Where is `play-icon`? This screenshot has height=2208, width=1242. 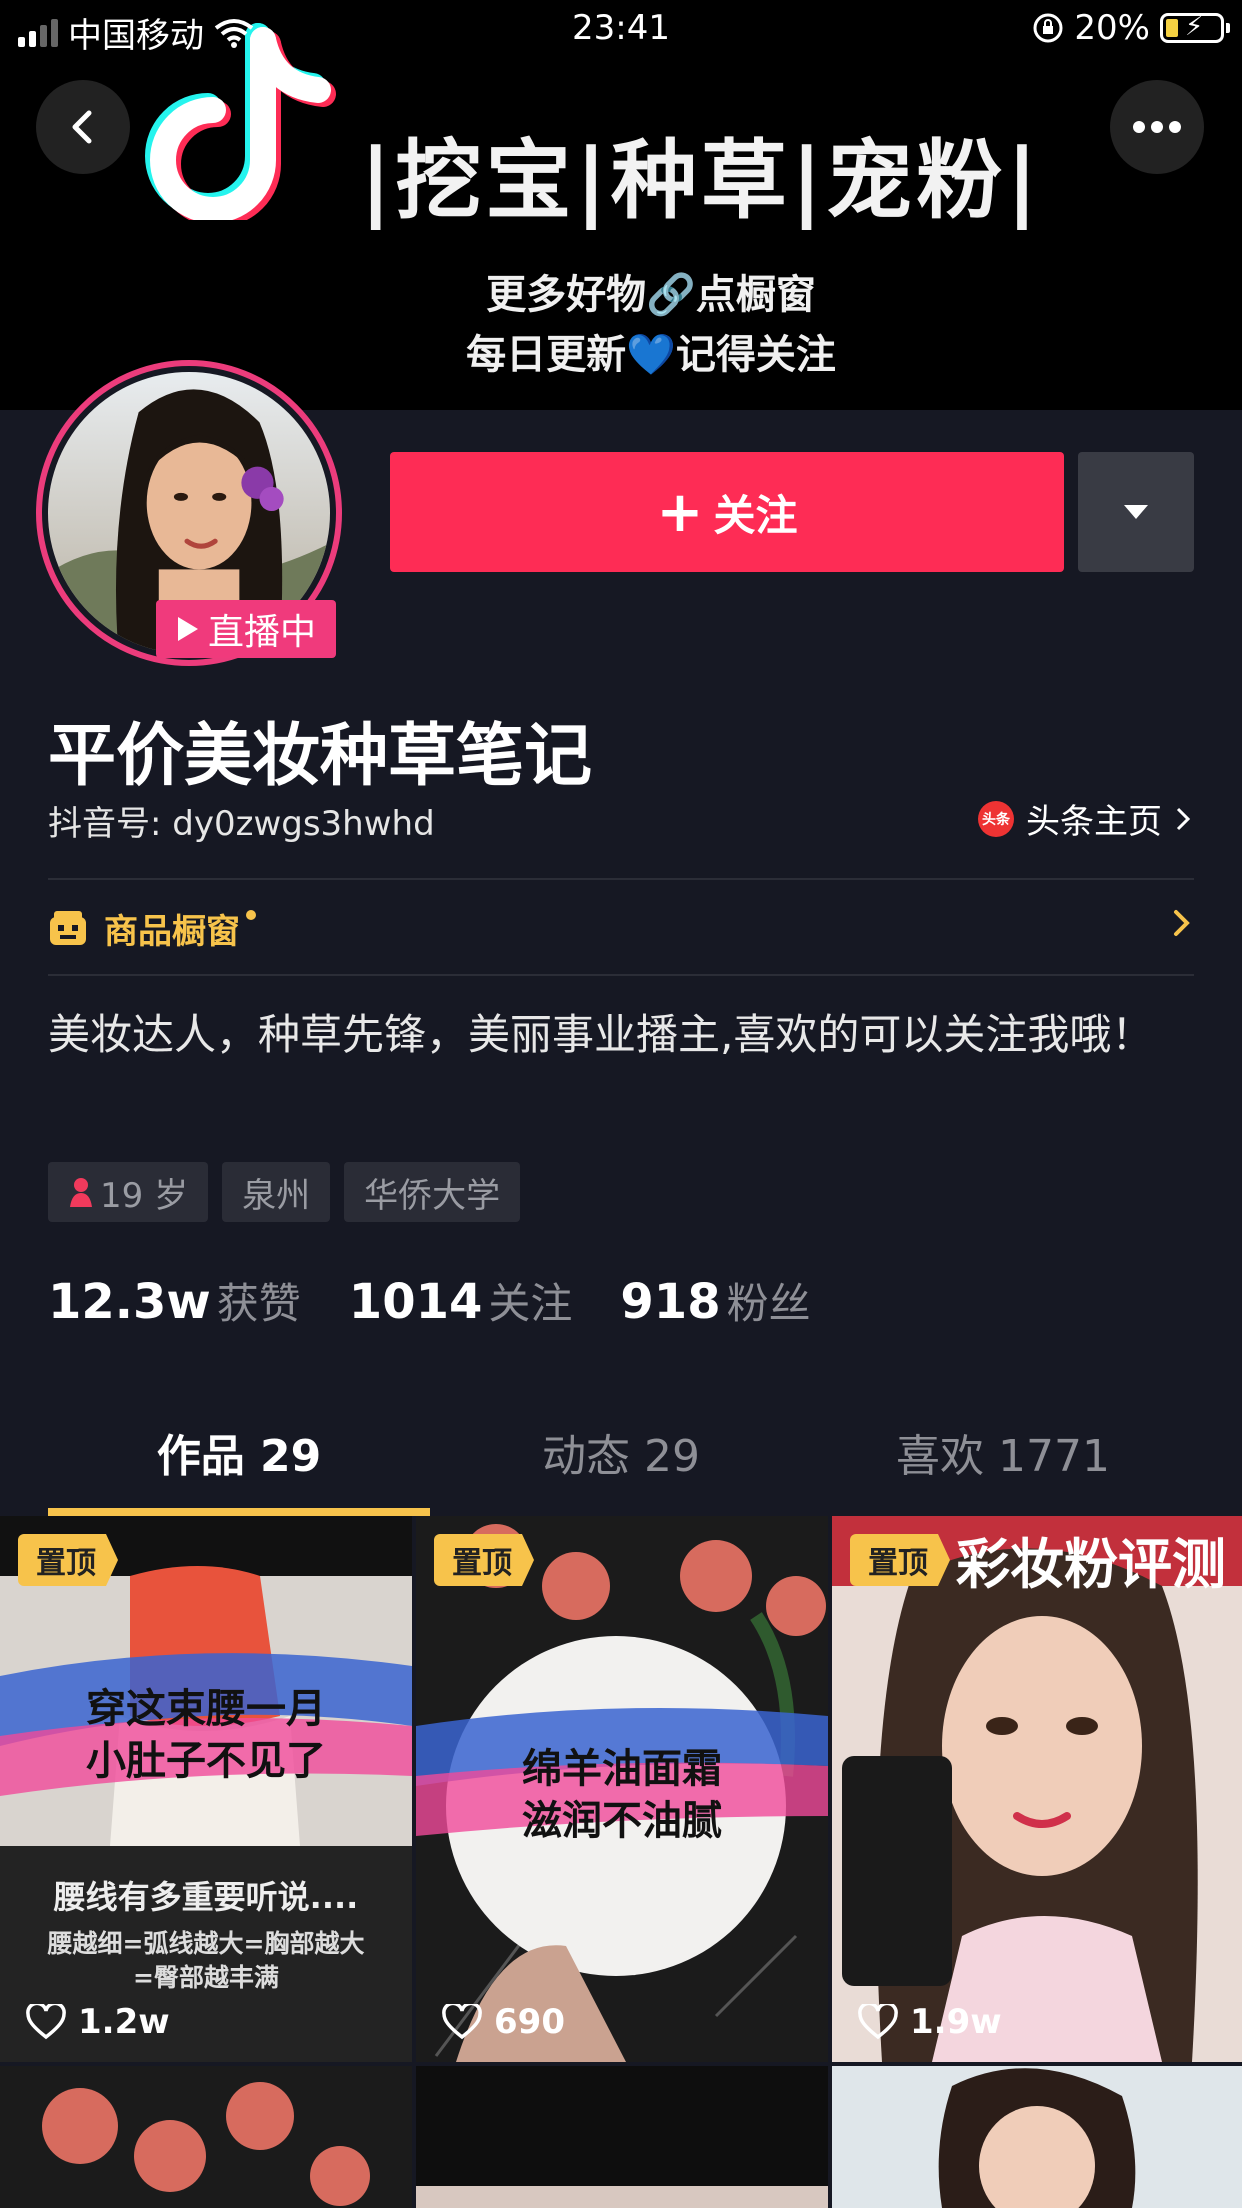
play-icon is located at coordinates (187, 629).